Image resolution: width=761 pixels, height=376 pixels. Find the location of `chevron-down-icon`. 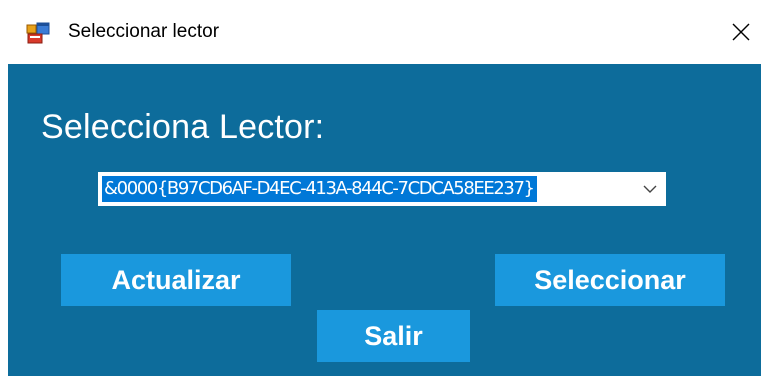

chevron-down-icon is located at coordinates (650, 189).